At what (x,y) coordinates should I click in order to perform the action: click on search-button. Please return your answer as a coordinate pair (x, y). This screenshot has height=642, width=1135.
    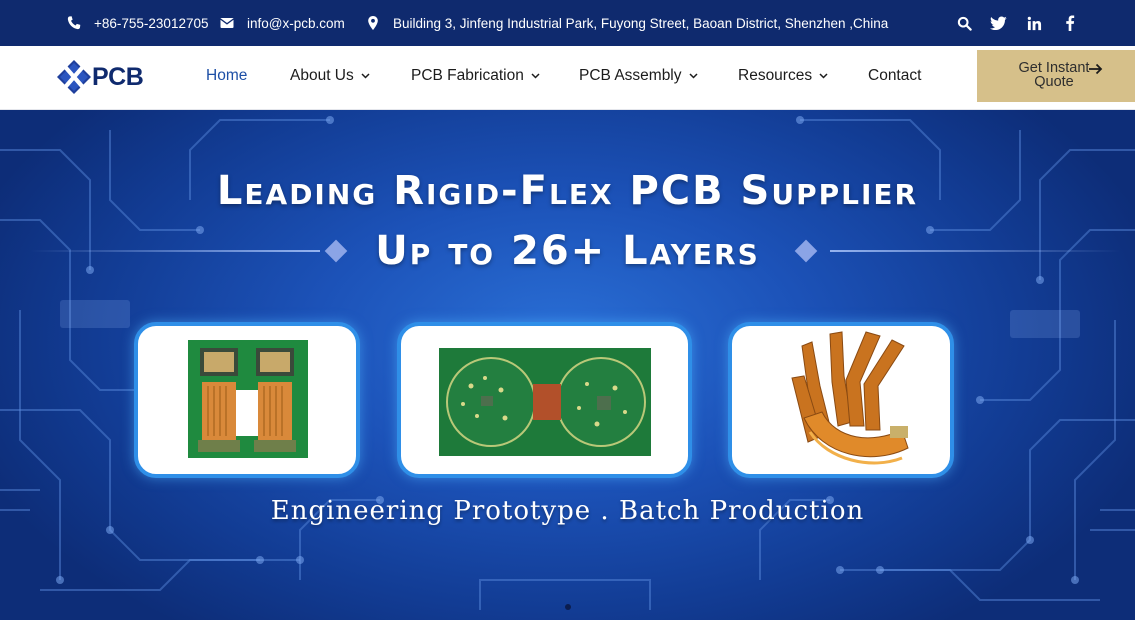
    Looking at the image, I should click on (964, 23).